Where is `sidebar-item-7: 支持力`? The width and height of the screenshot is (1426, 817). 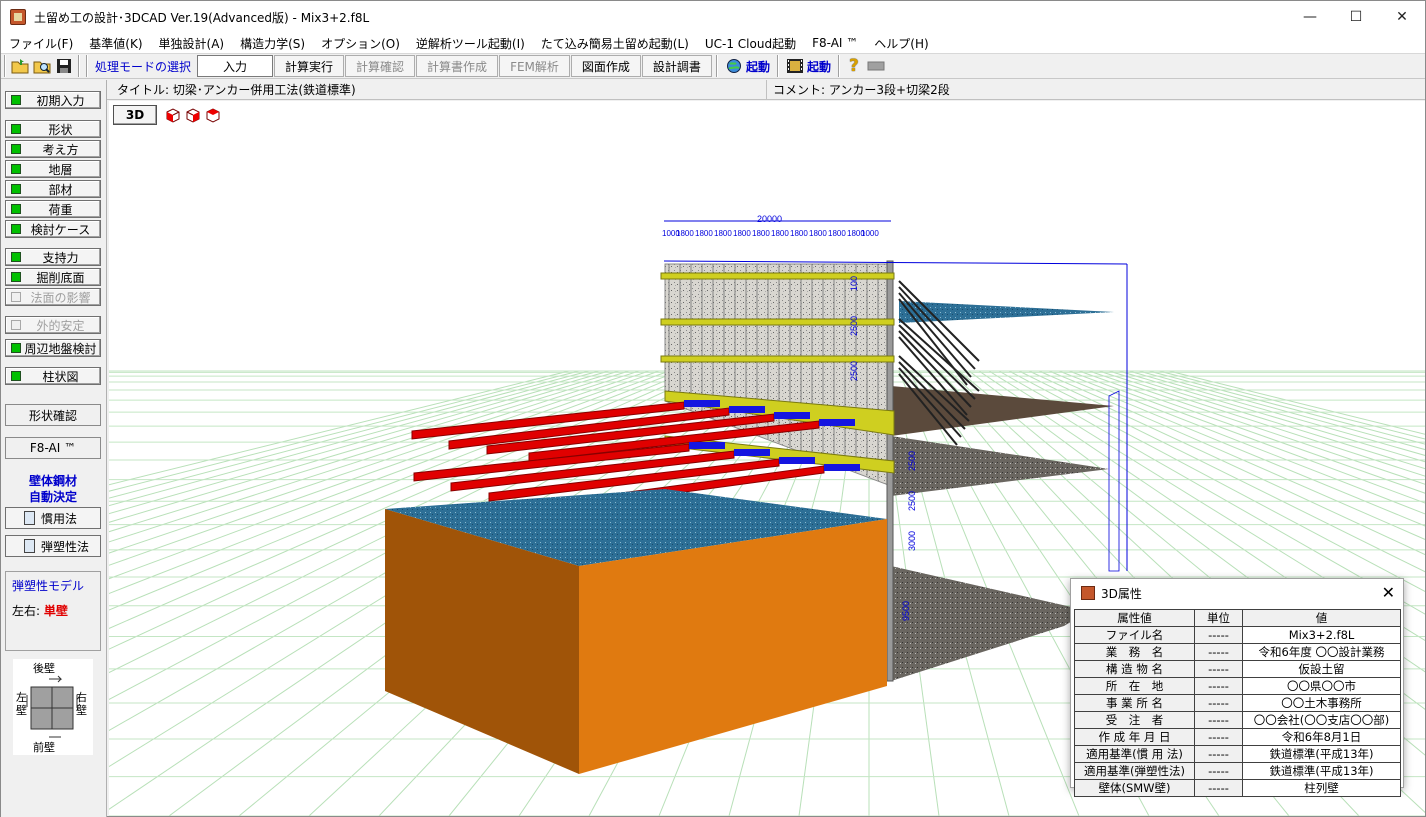 sidebar-item-7: 支持力 is located at coordinates (53, 257).